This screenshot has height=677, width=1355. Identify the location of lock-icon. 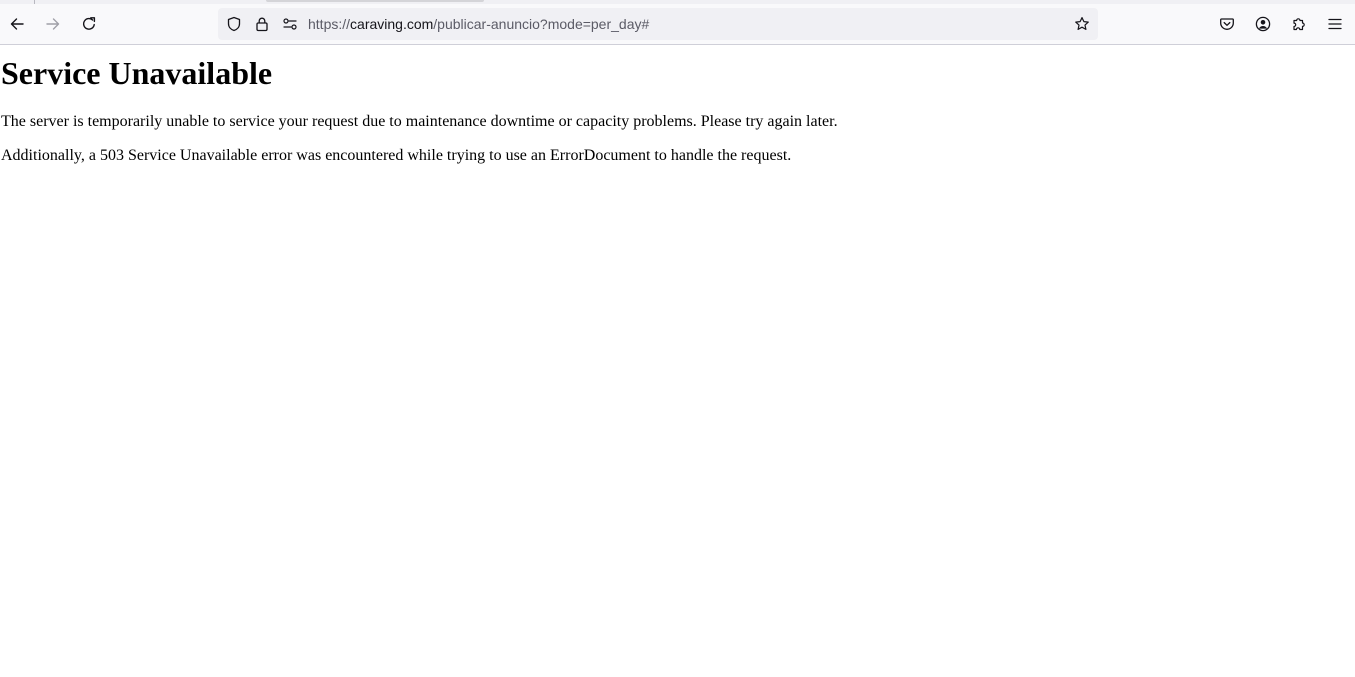
(262, 24).